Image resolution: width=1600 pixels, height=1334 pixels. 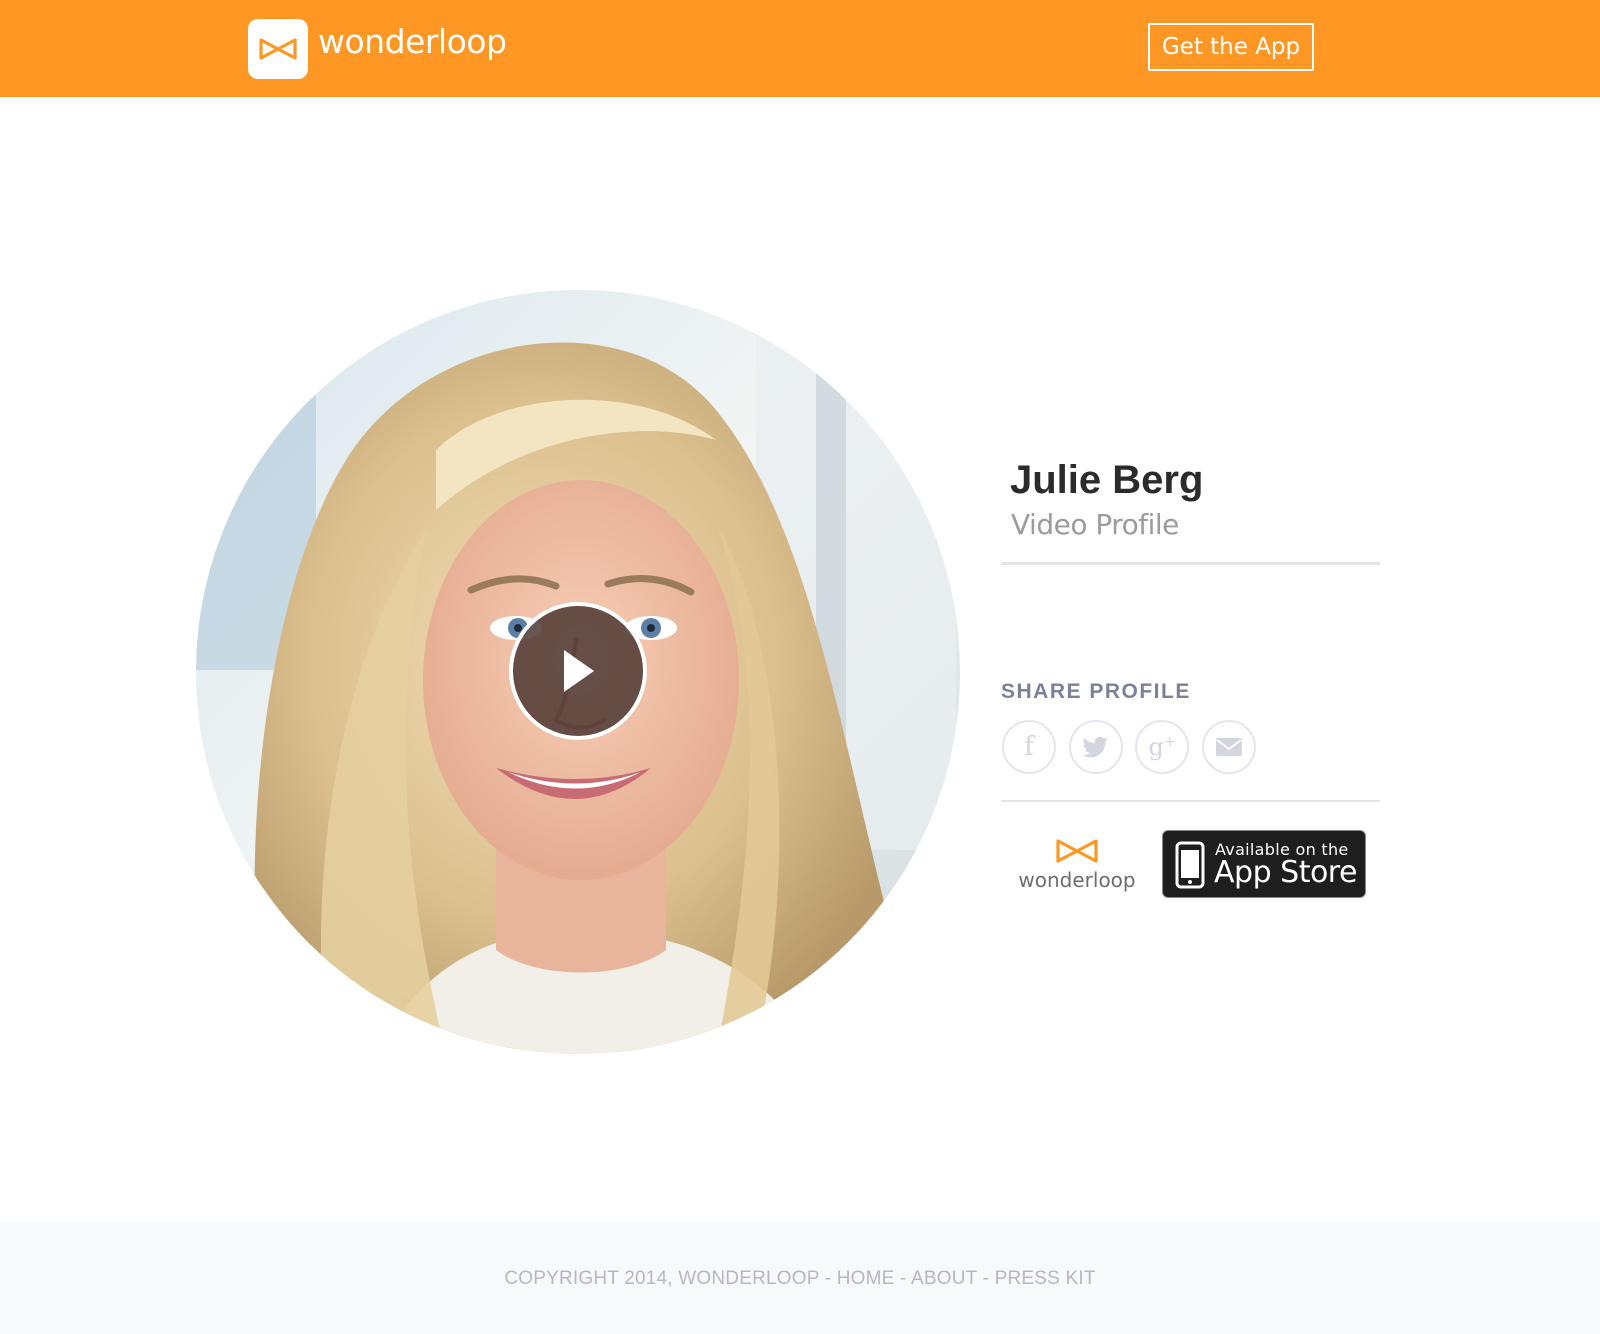 I want to click on facebook-share-button: f, so click(x=1029, y=747).